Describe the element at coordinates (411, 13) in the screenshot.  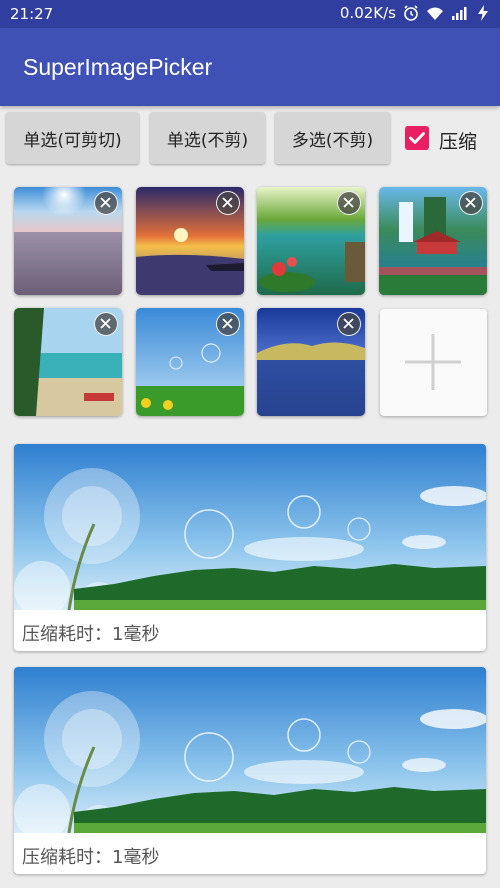
I see `alarm-icon` at that location.